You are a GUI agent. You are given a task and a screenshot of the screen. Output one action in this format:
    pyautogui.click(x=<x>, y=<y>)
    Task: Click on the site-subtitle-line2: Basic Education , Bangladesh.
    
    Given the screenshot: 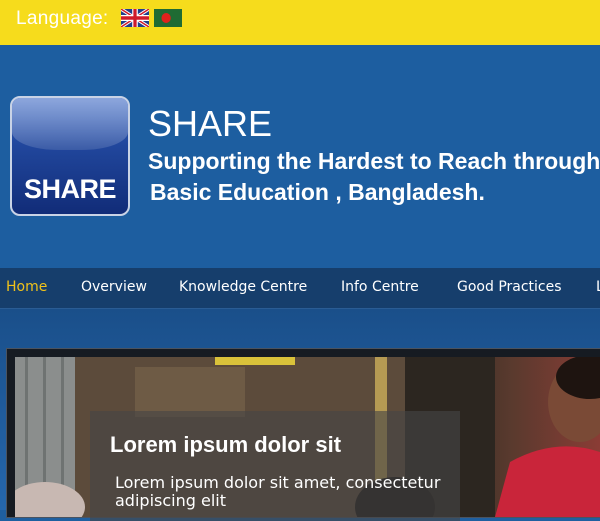 What is the action you would take?
    pyautogui.click(x=317, y=192)
    